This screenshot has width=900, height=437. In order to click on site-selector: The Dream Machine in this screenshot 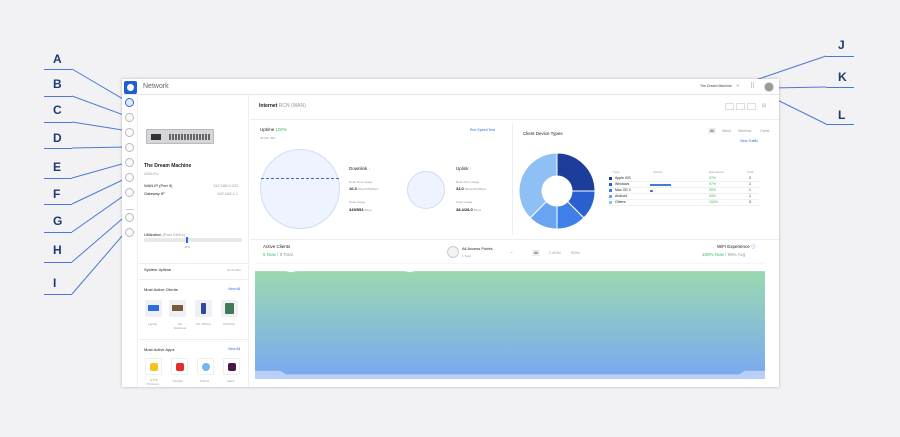, I will do `click(716, 86)`.